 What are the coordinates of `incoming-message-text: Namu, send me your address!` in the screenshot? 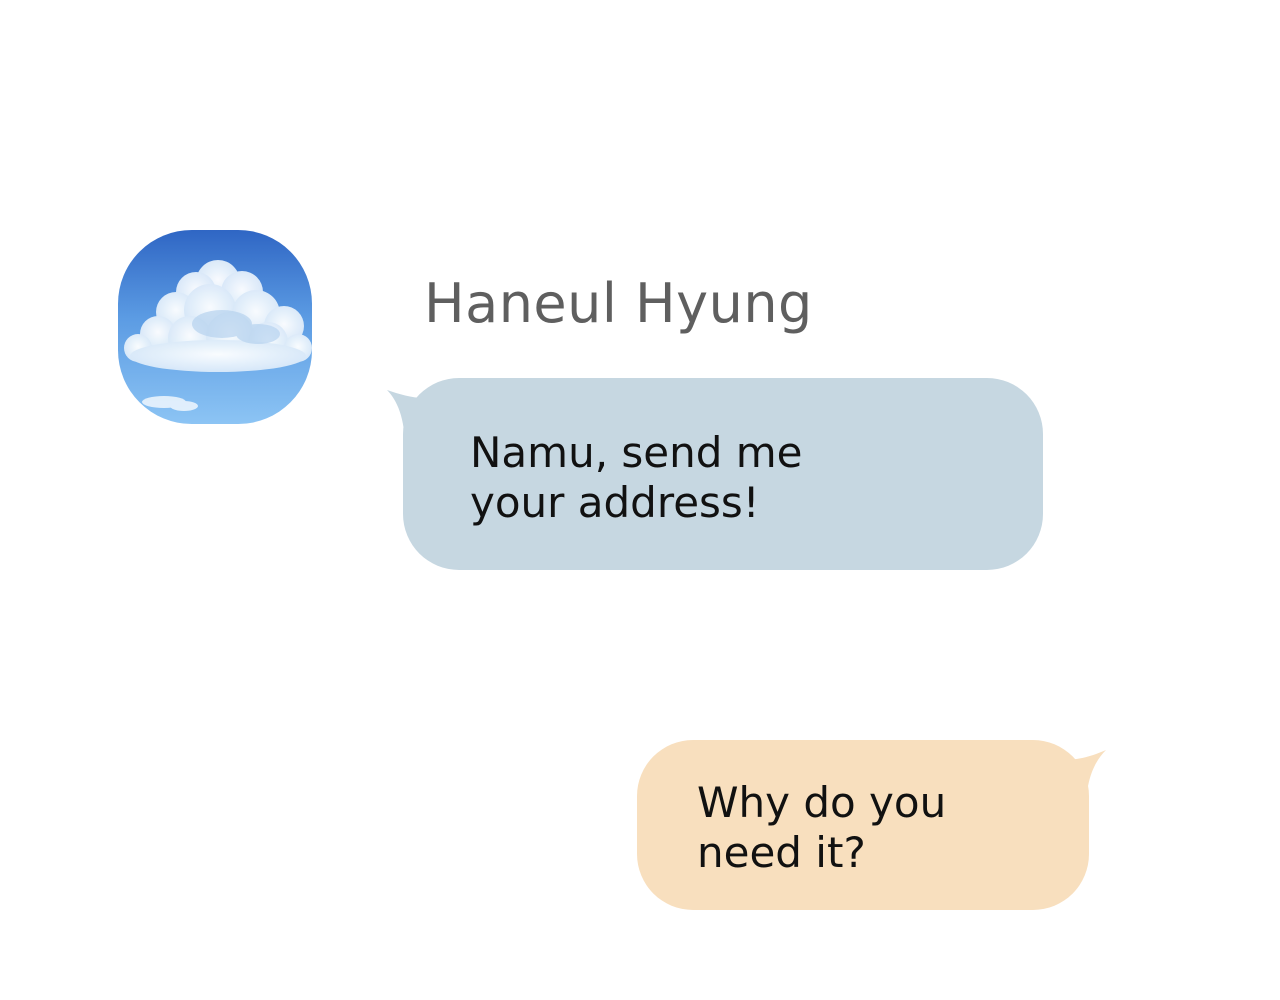 It's located at (636, 477).